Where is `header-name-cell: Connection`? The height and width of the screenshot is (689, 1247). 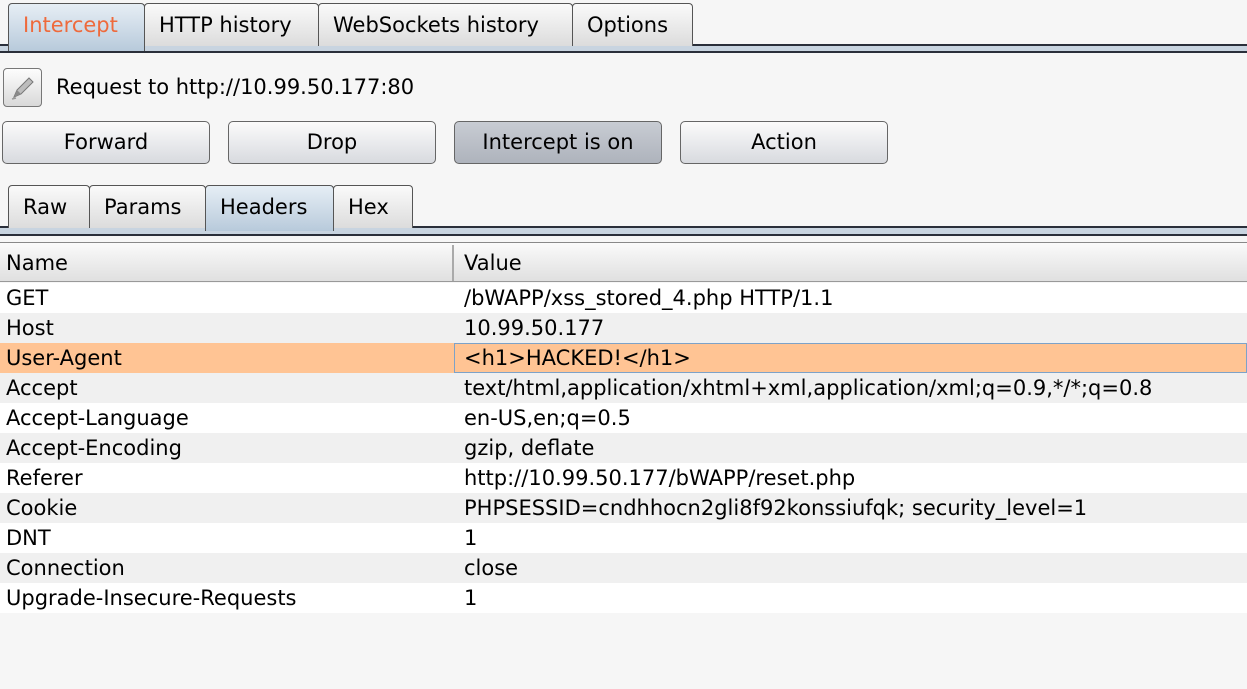
header-name-cell: Connection is located at coordinates (65, 568).